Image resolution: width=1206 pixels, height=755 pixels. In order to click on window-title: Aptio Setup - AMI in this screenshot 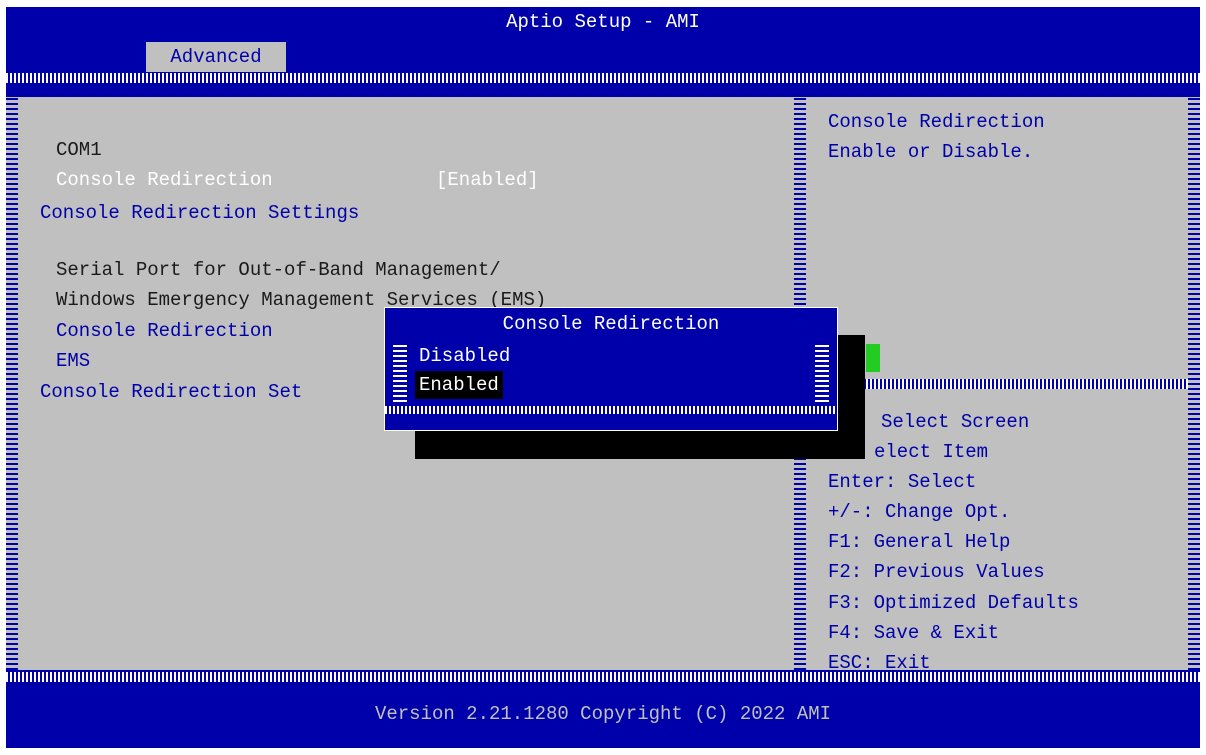, I will do `click(603, 22)`.